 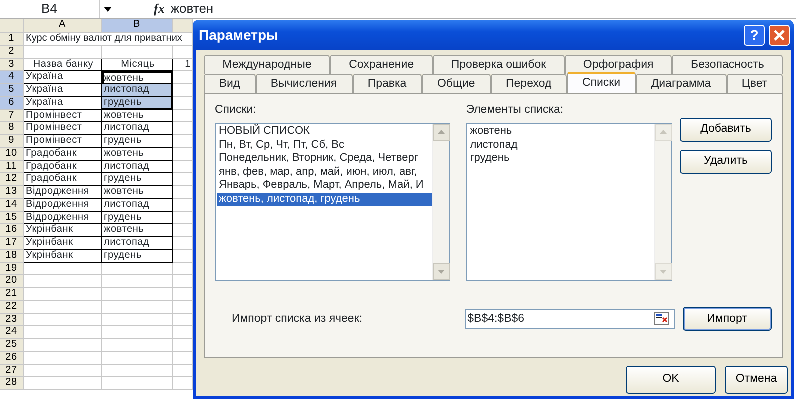 I want to click on column-header: B, so click(x=137, y=26).